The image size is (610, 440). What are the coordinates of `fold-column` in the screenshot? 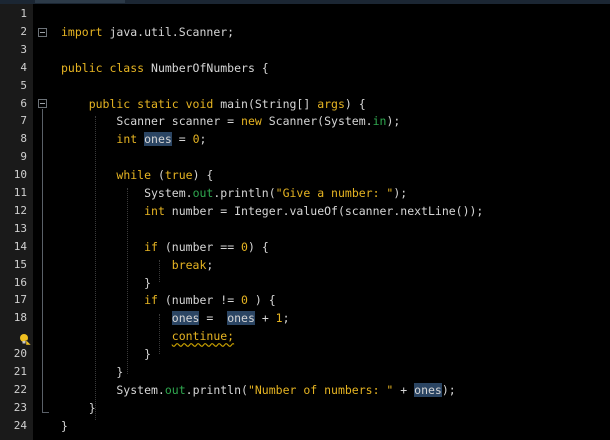 It's located at (43, 222).